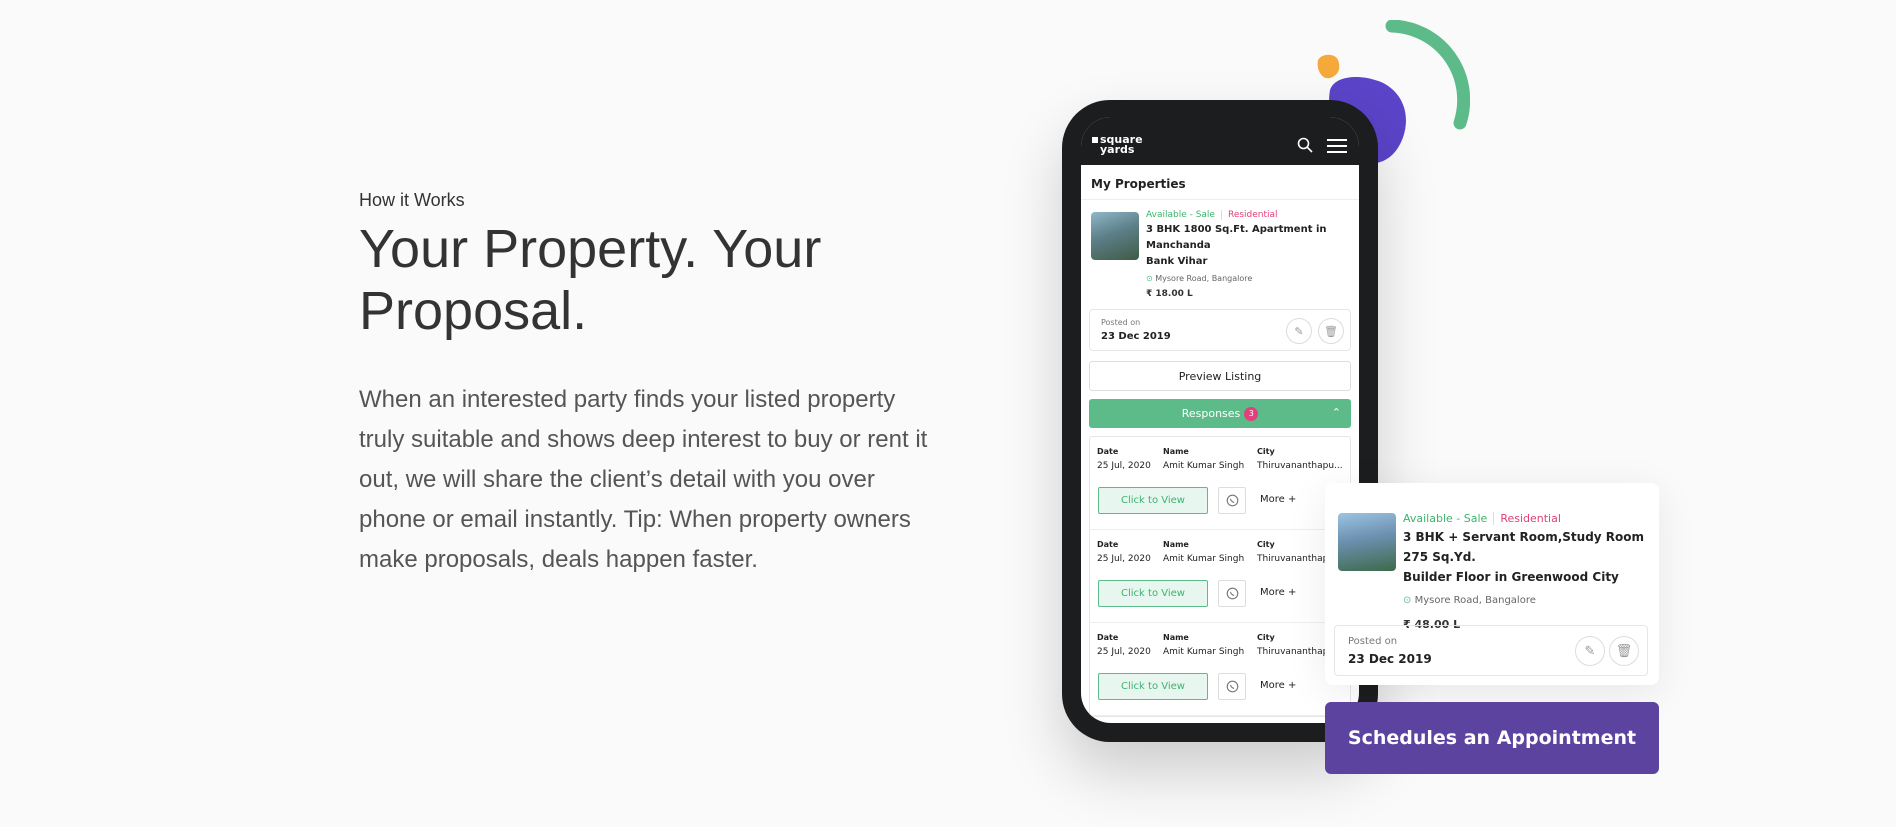 Image resolution: width=1896 pixels, height=827 pixels. I want to click on phone-notch, so click(1220, 124).